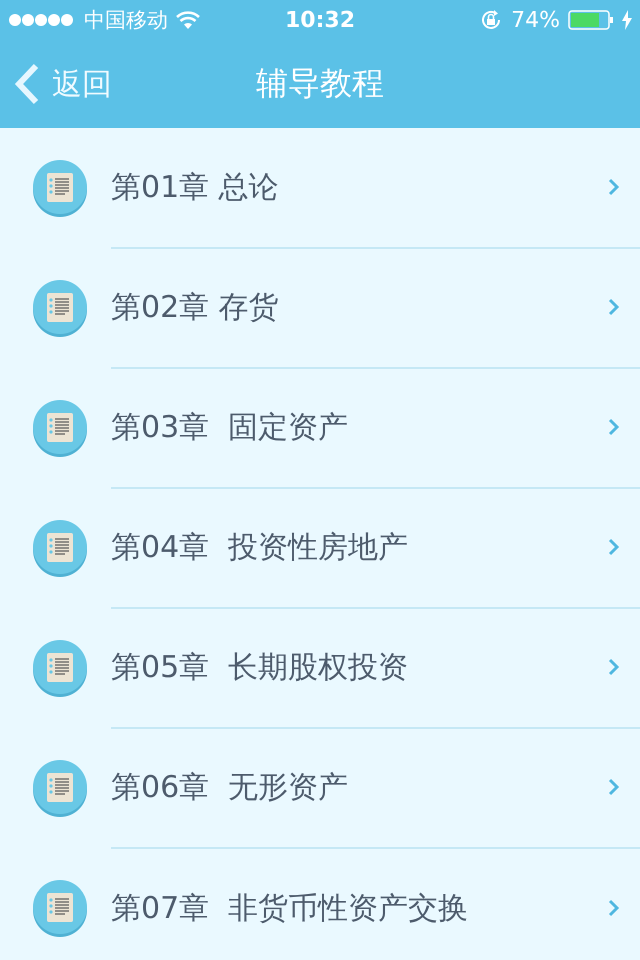  I want to click on chapter-item: 第03章 固定资产, so click(320, 428).